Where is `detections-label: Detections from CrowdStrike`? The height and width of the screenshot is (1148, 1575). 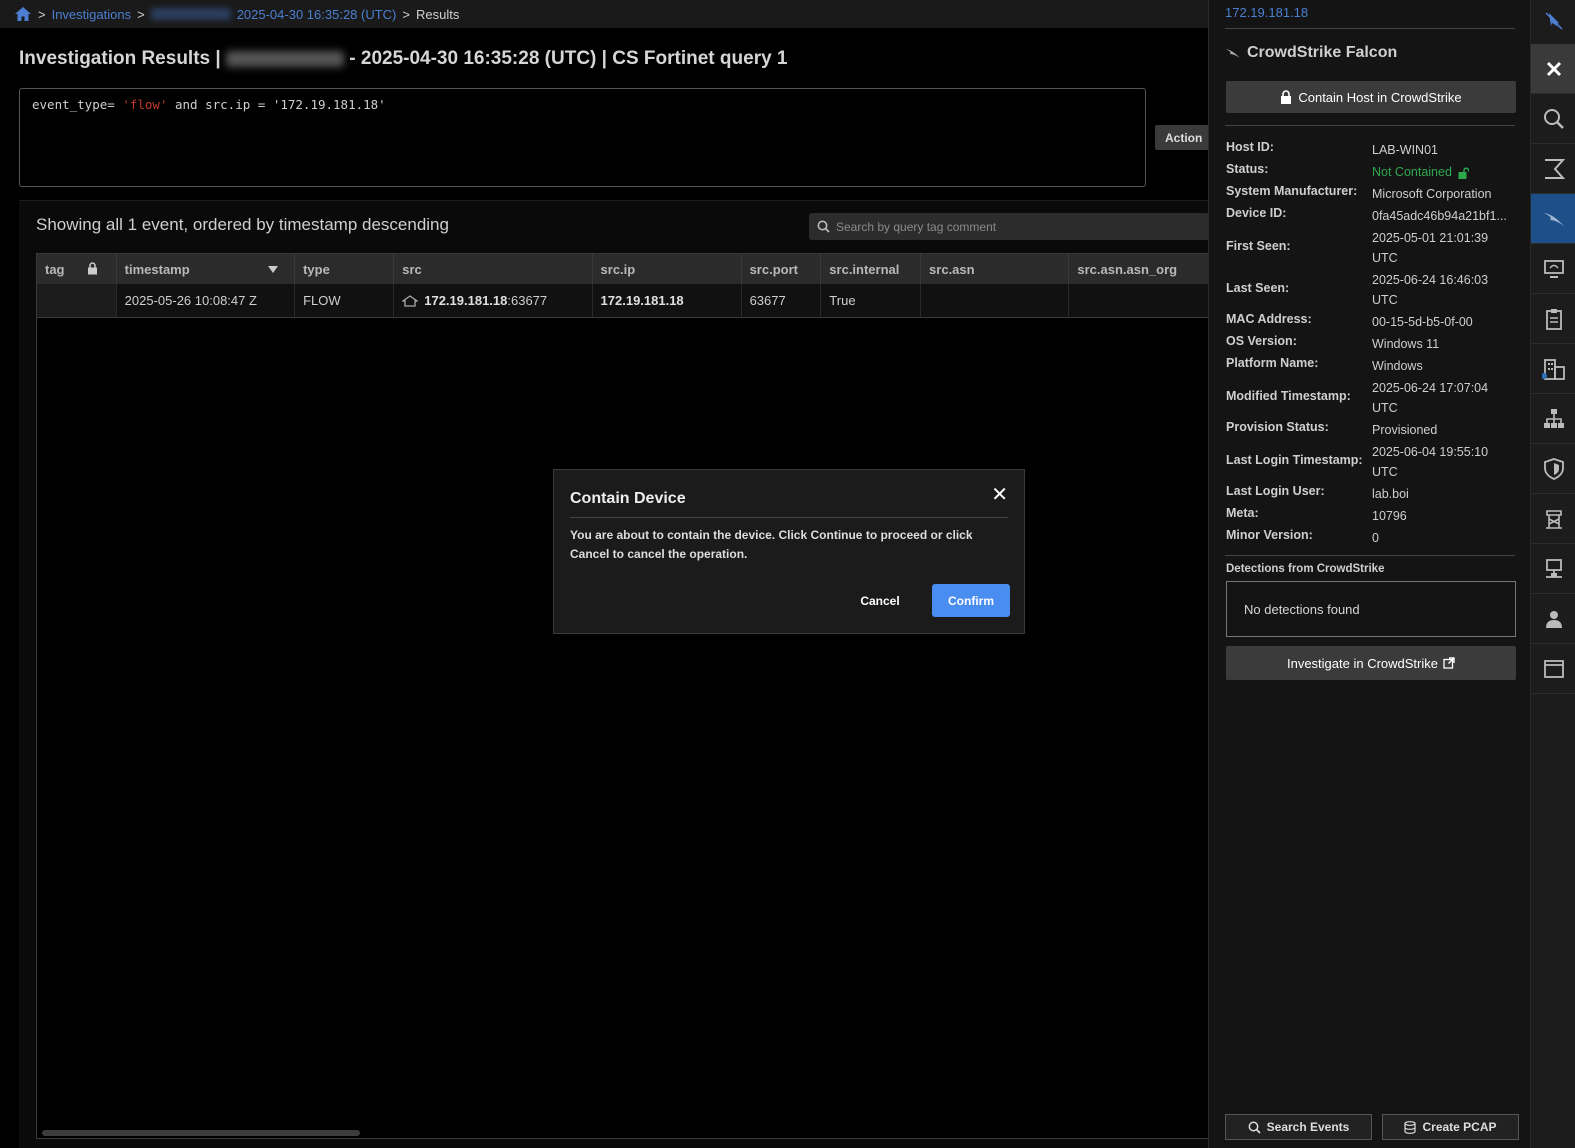 detections-label: Detections from CrowdStrike is located at coordinates (1305, 569).